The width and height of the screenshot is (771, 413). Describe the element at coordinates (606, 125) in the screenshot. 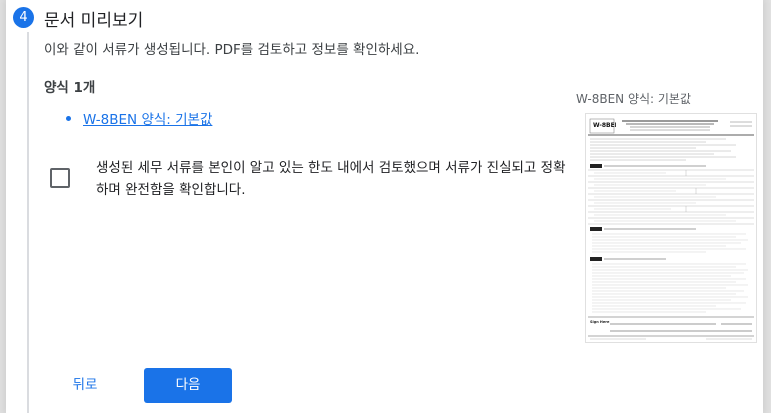

I see `svg-text: W-8BEN` at that location.